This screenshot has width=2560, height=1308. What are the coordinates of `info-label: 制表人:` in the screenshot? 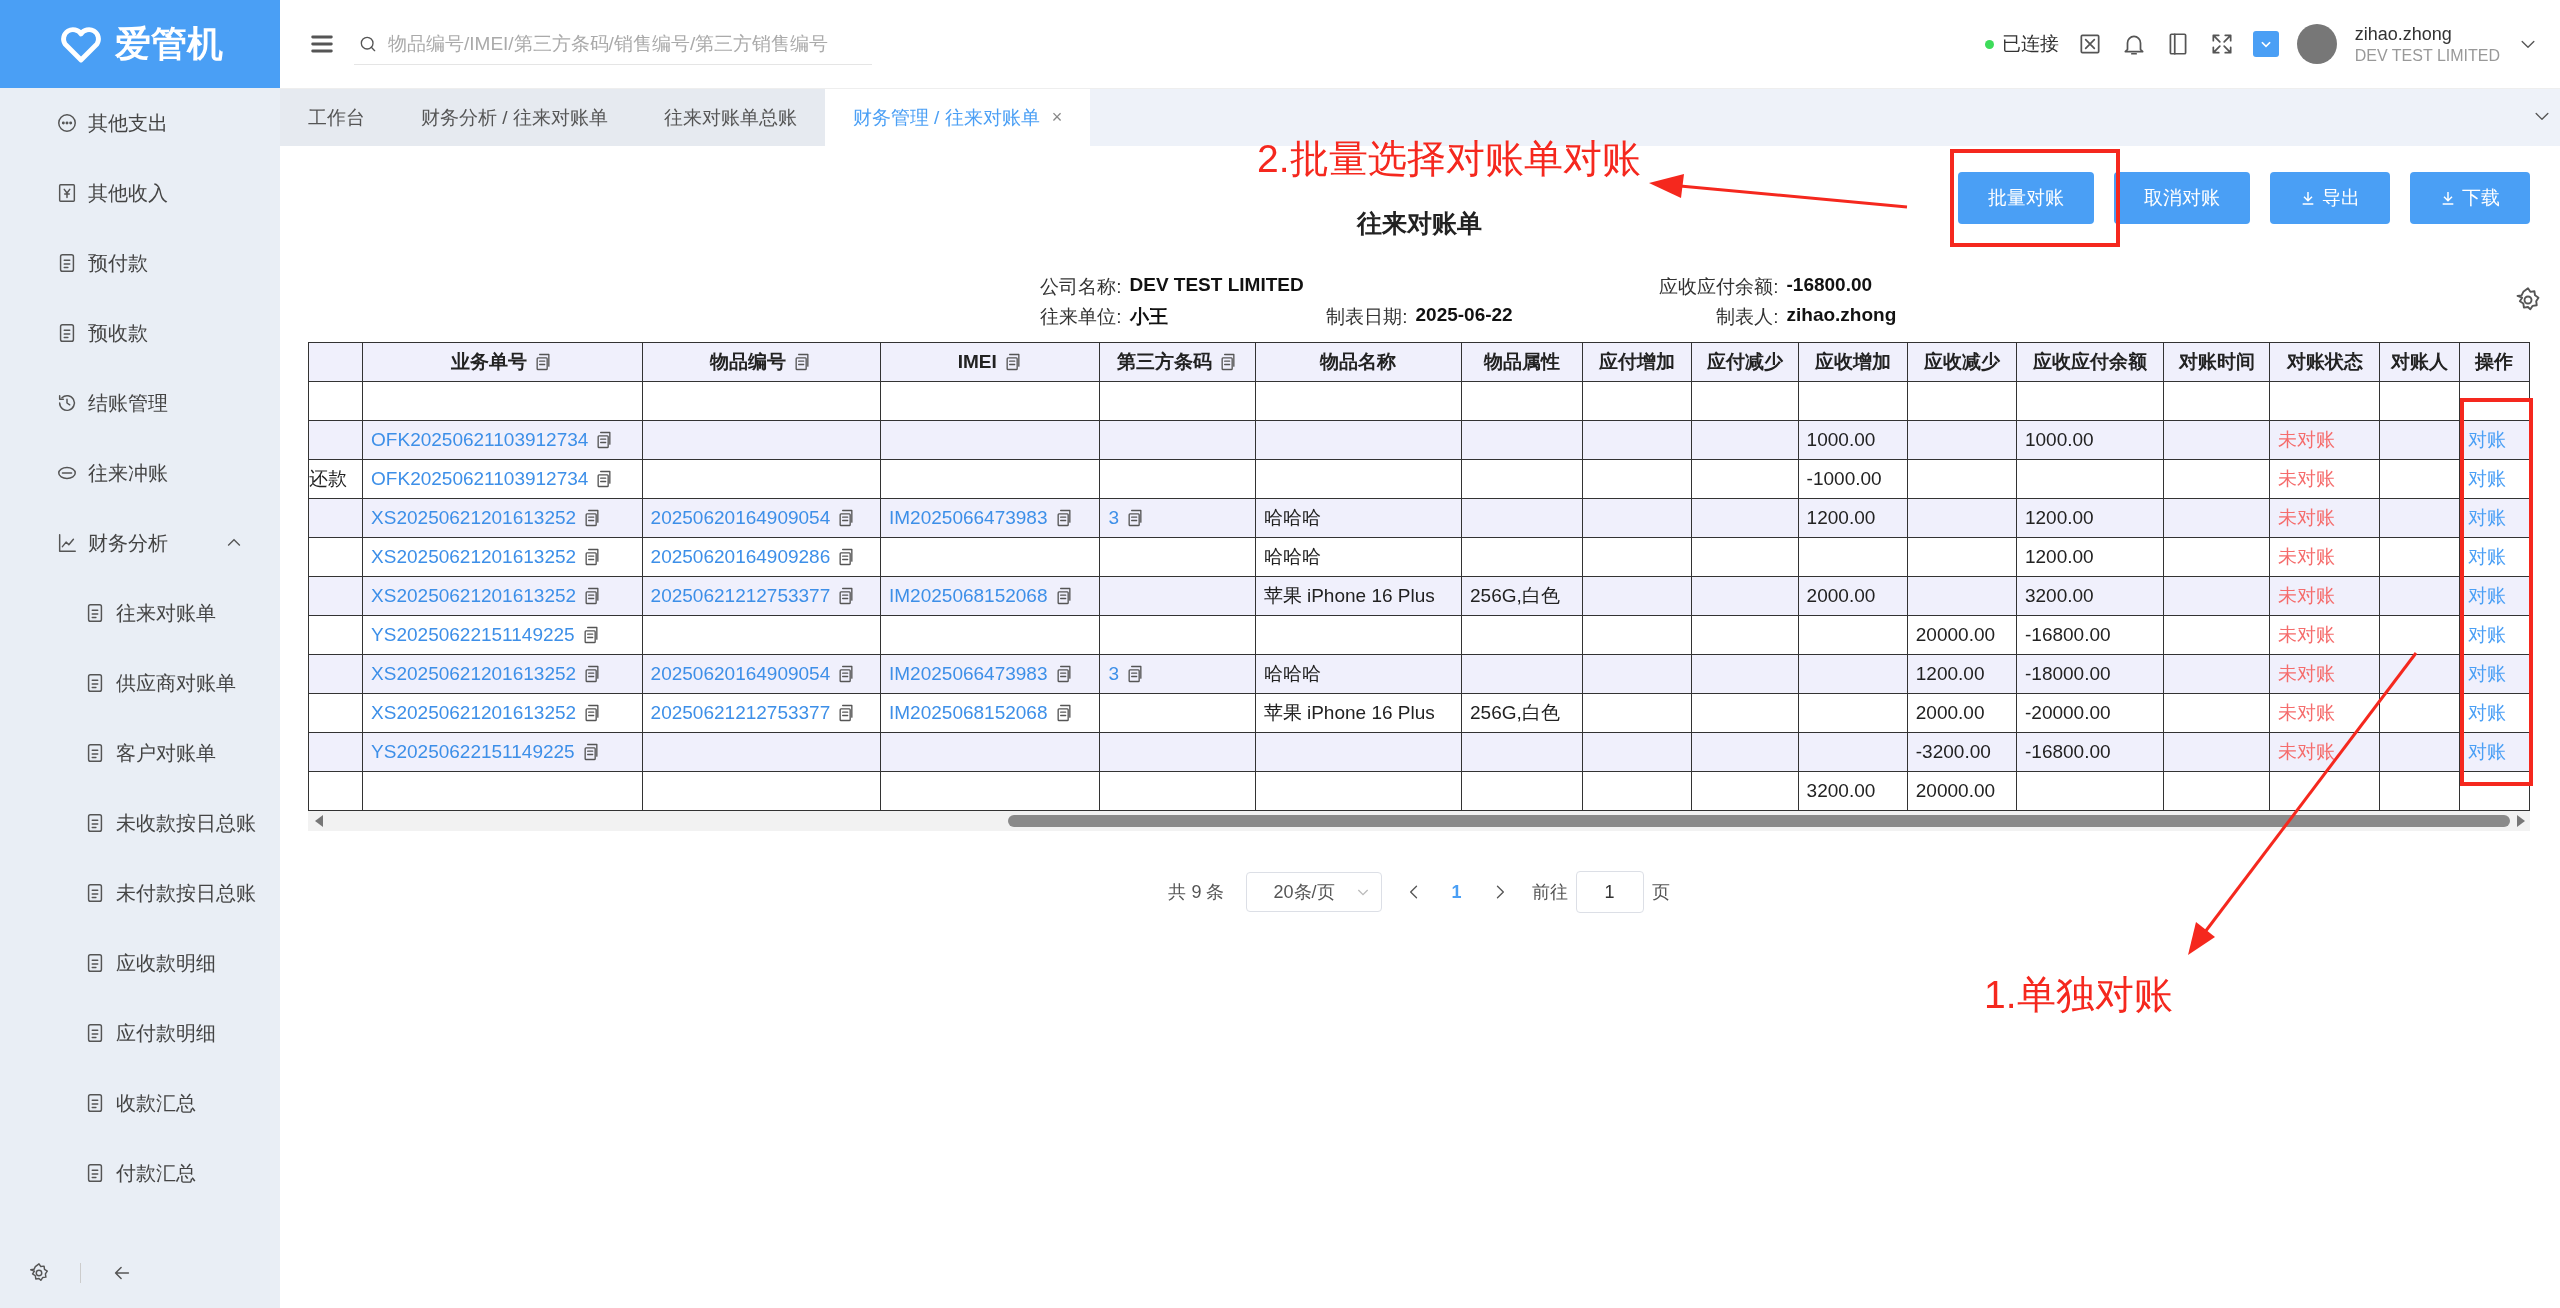 It's located at (1747, 317).